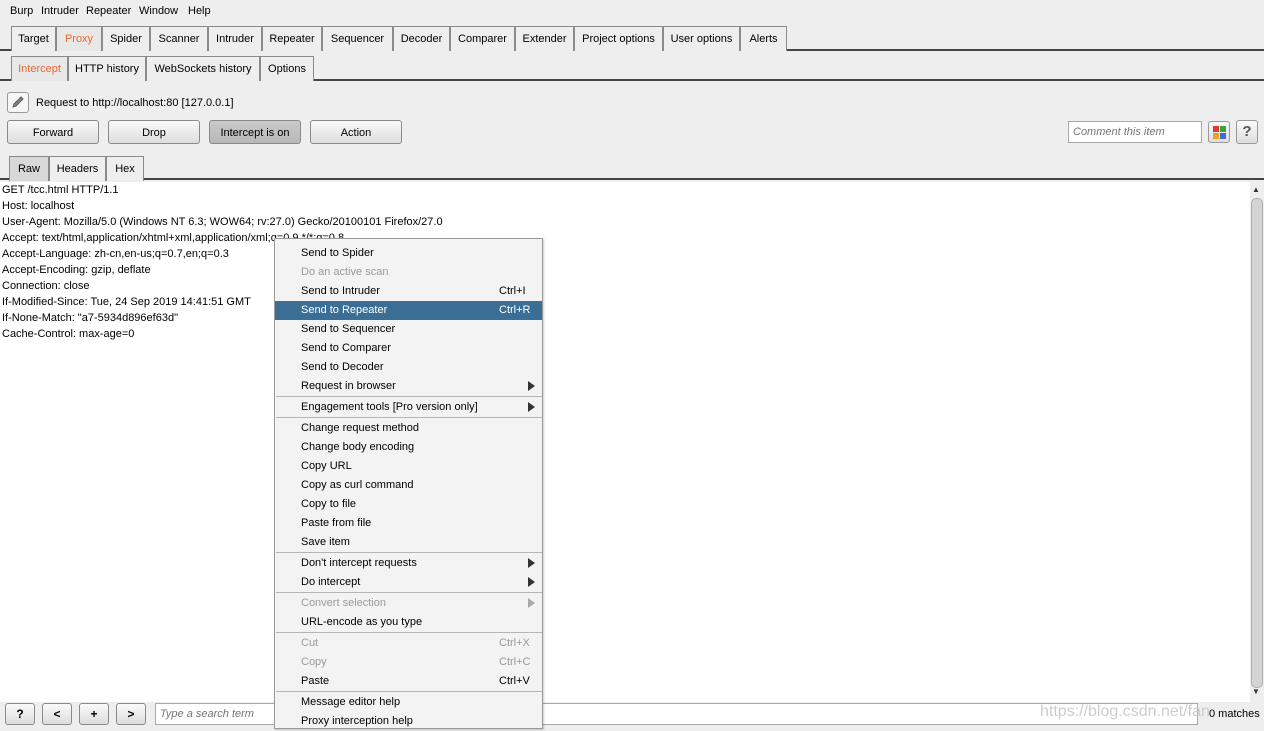  I want to click on menu-item-copy-to-file: Copy to file, so click(408, 504).